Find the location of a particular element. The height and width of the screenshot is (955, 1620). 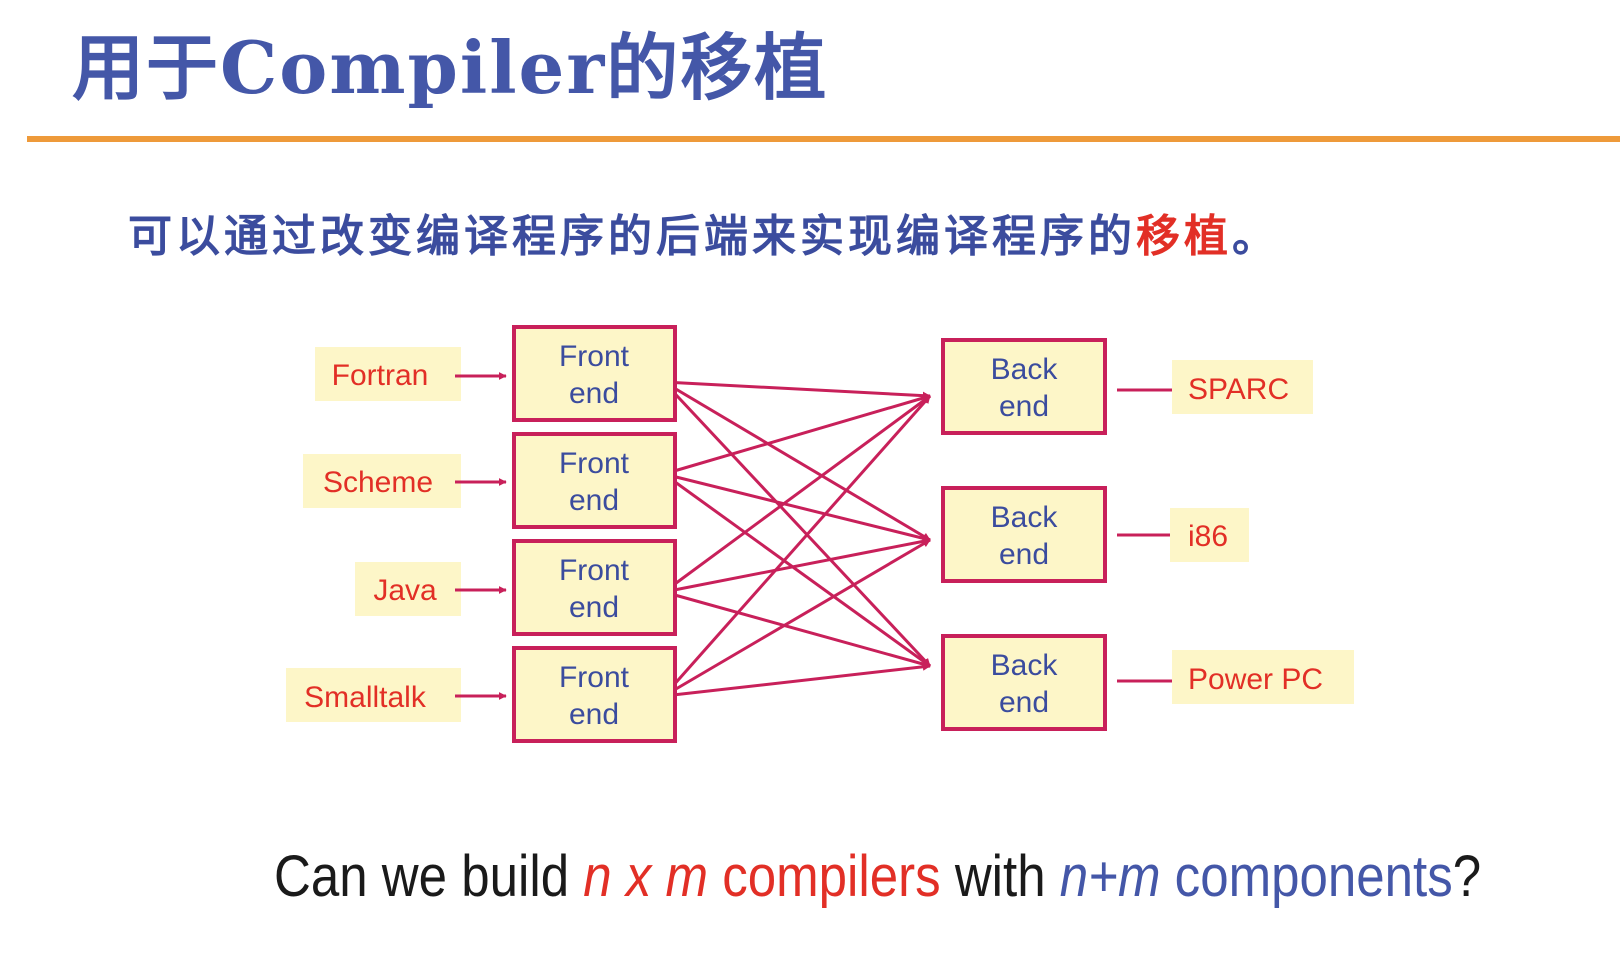

backend-box-1: Back end is located at coordinates (1024, 386).